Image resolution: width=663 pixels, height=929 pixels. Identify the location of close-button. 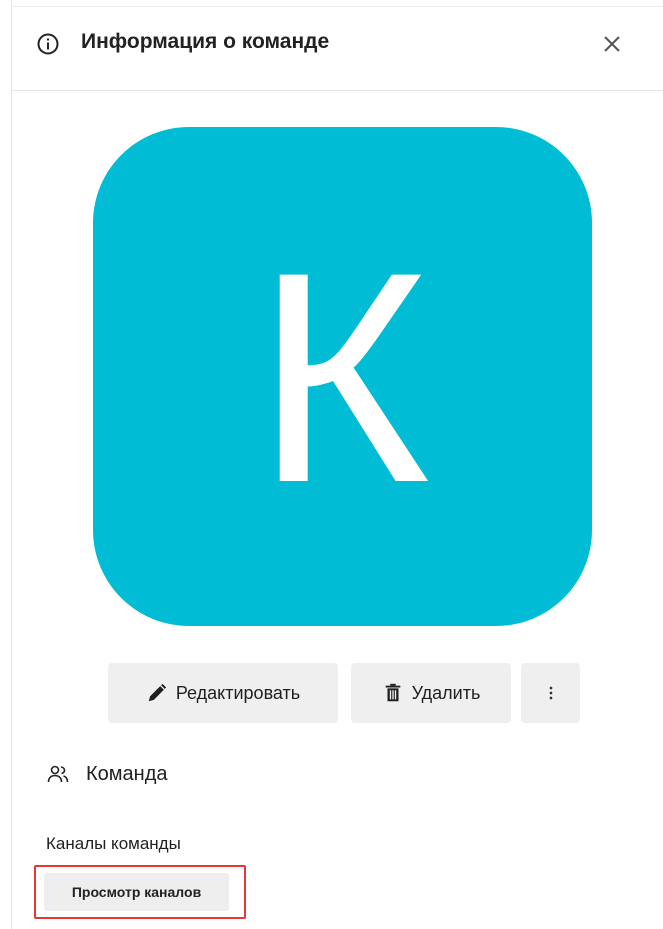
(612, 44).